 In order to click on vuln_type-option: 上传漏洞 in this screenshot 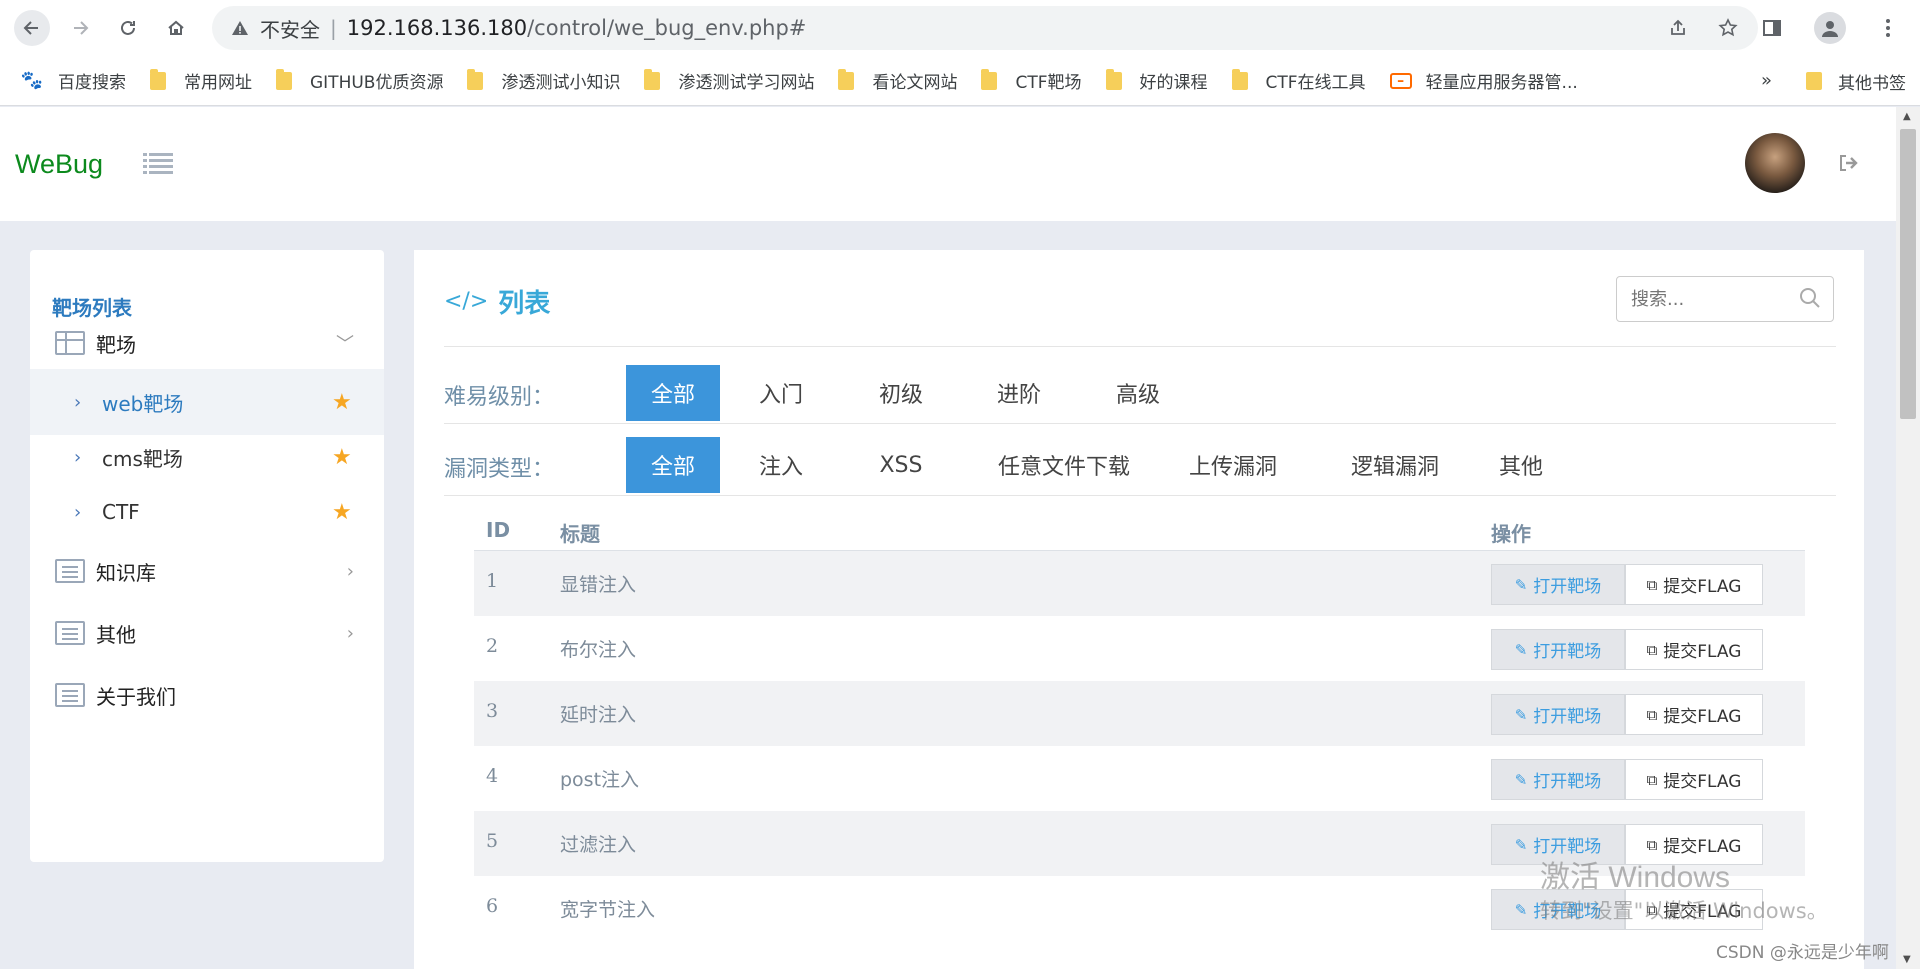, I will do `click(1233, 465)`.